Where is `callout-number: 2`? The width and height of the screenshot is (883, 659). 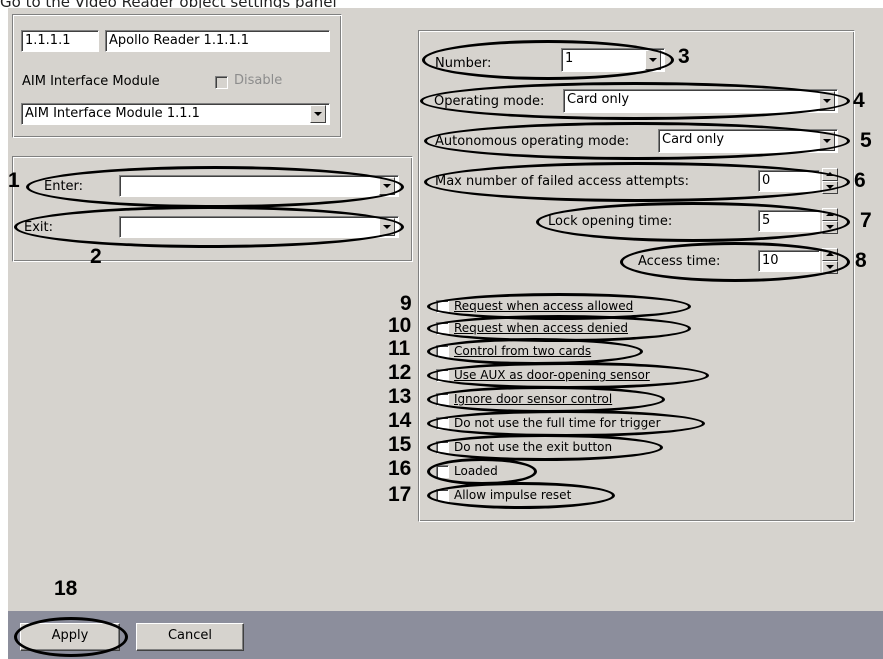 callout-number: 2 is located at coordinates (96, 256).